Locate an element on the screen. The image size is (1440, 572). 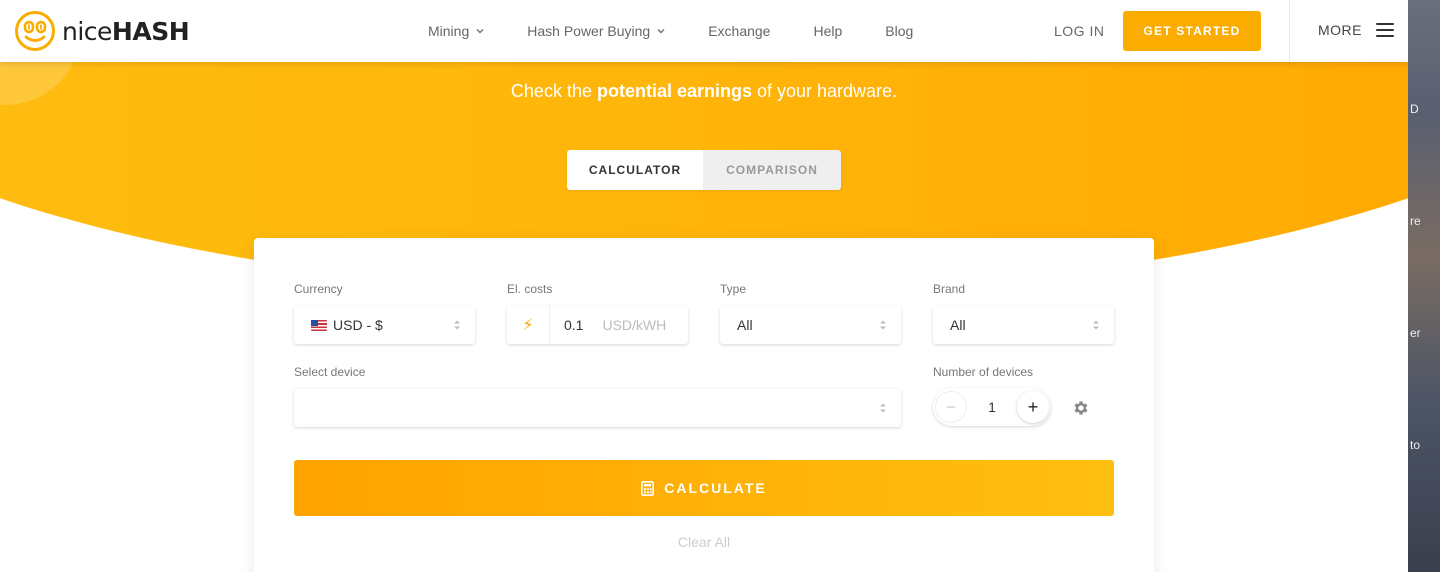
number-of-devices-stepper: − 1 + is located at coordinates (992, 407).